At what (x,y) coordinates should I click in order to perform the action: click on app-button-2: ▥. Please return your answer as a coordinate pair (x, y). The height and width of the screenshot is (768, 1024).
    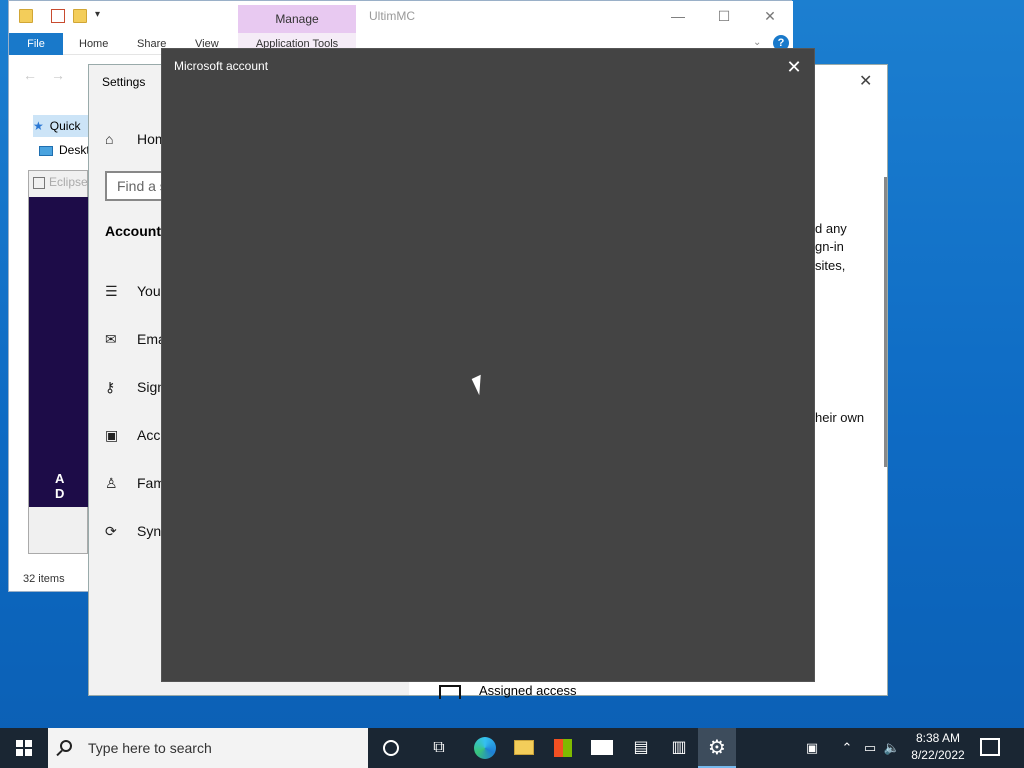
    Looking at the image, I should click on (679, 748).